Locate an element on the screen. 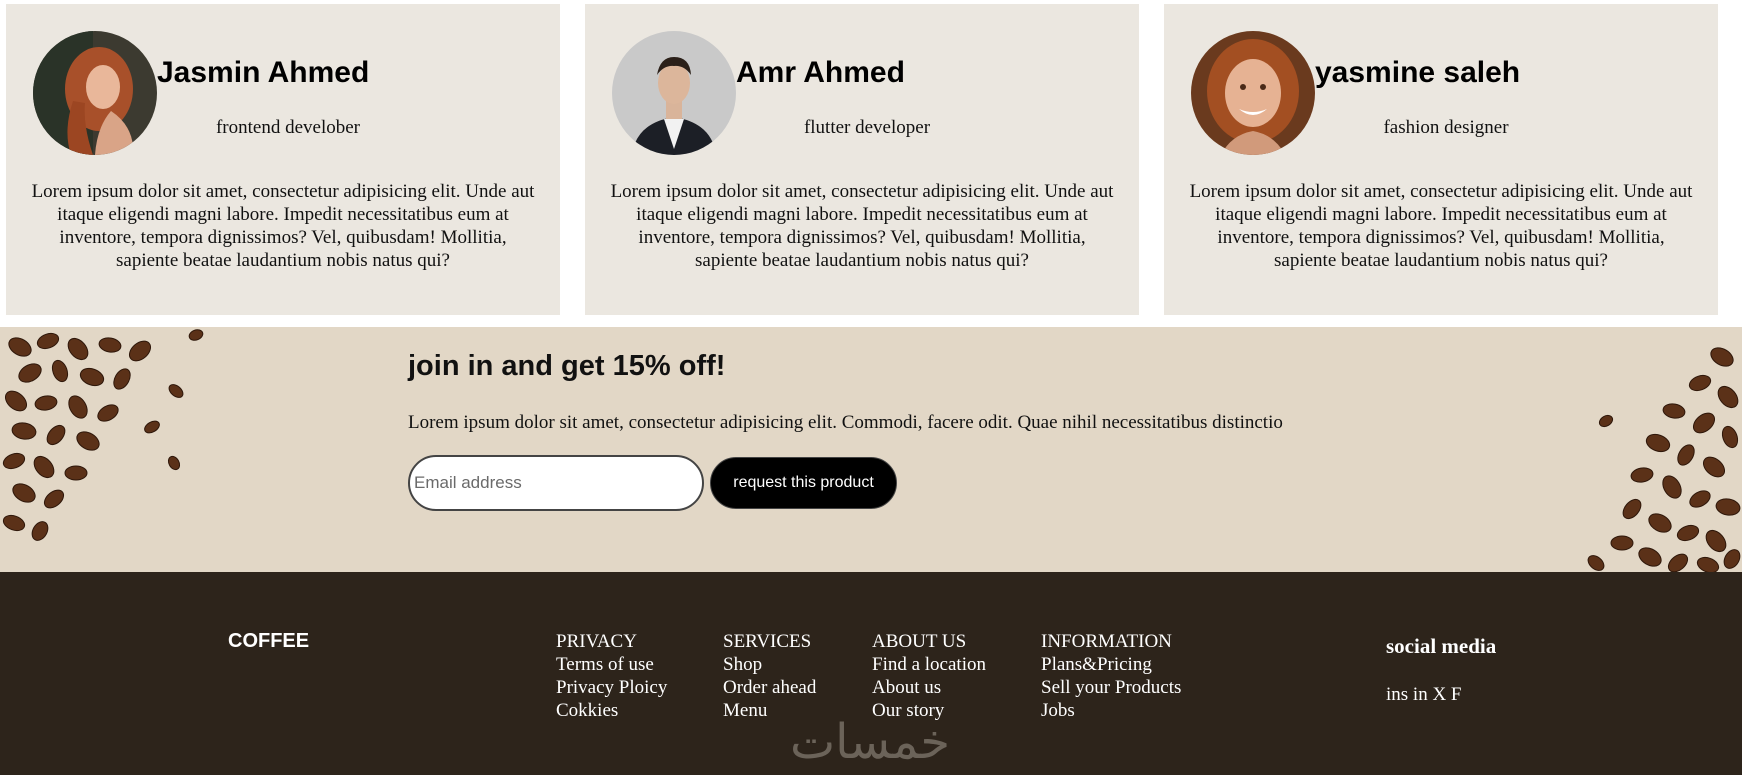 Image resolution: width=1742 pixels, height=775 pixels. footer-link: Terms of use is located at coordinates (611, 664).